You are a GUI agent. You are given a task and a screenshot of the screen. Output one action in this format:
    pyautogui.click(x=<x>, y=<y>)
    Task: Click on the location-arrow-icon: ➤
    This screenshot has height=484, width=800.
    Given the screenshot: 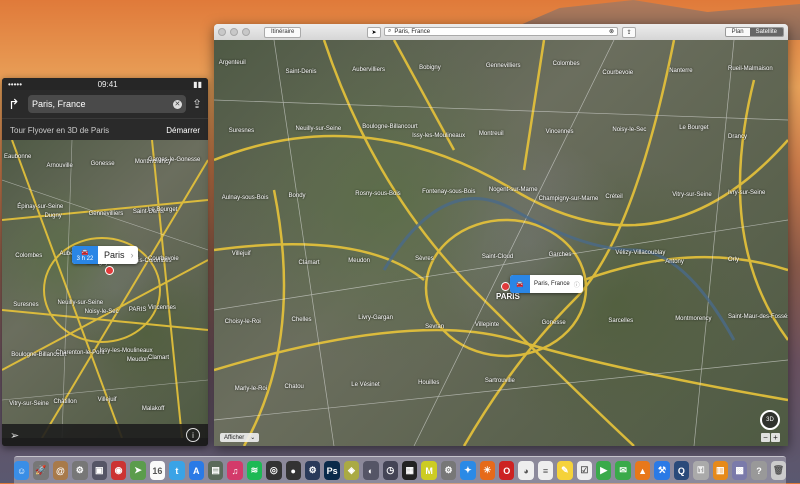 What is the action you would take?
    pyautogui.click(x=374, y=33)
    